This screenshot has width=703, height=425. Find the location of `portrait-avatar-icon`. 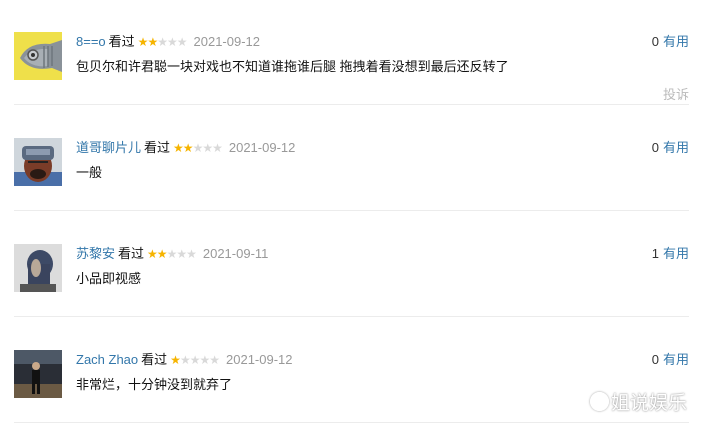

portrait-avatar-icon is located at coordinates (38, 268).